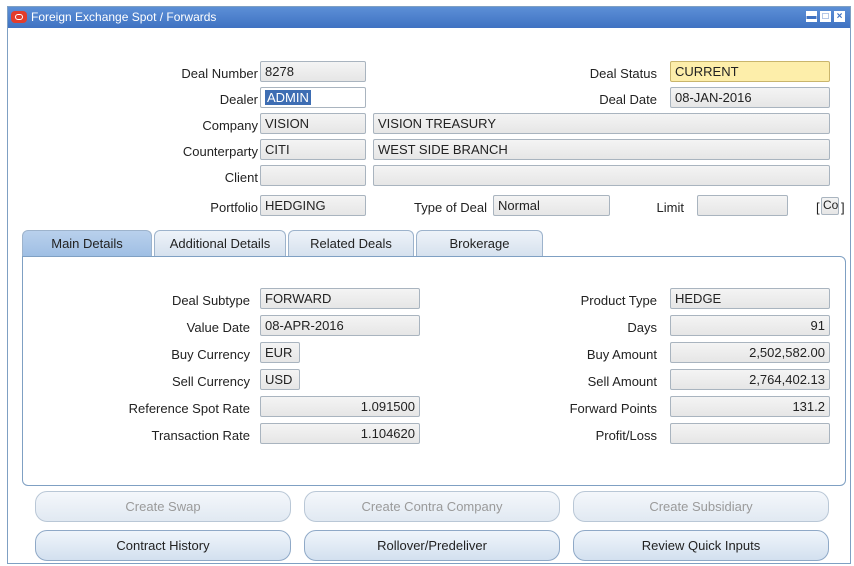 This screenshot has height=566, width=854. What do you see at coordinates (825, 16) in the screenshot?
I see `maximize-icon: □` at bounding box center [825, 16].